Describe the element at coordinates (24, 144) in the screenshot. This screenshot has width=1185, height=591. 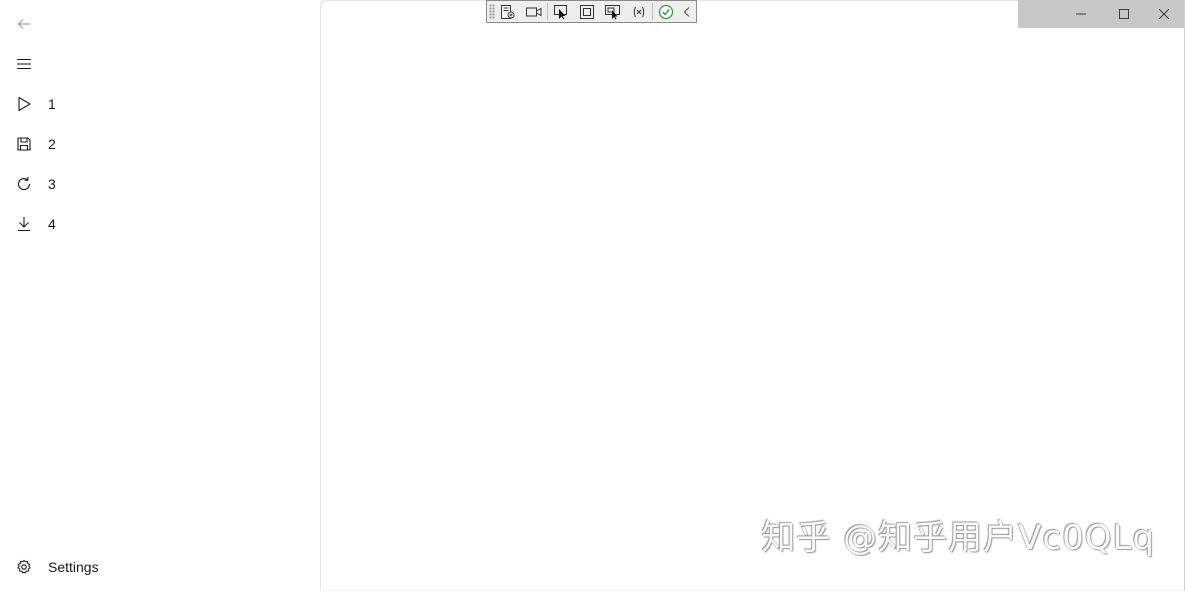
I see `save-icon` at that location.